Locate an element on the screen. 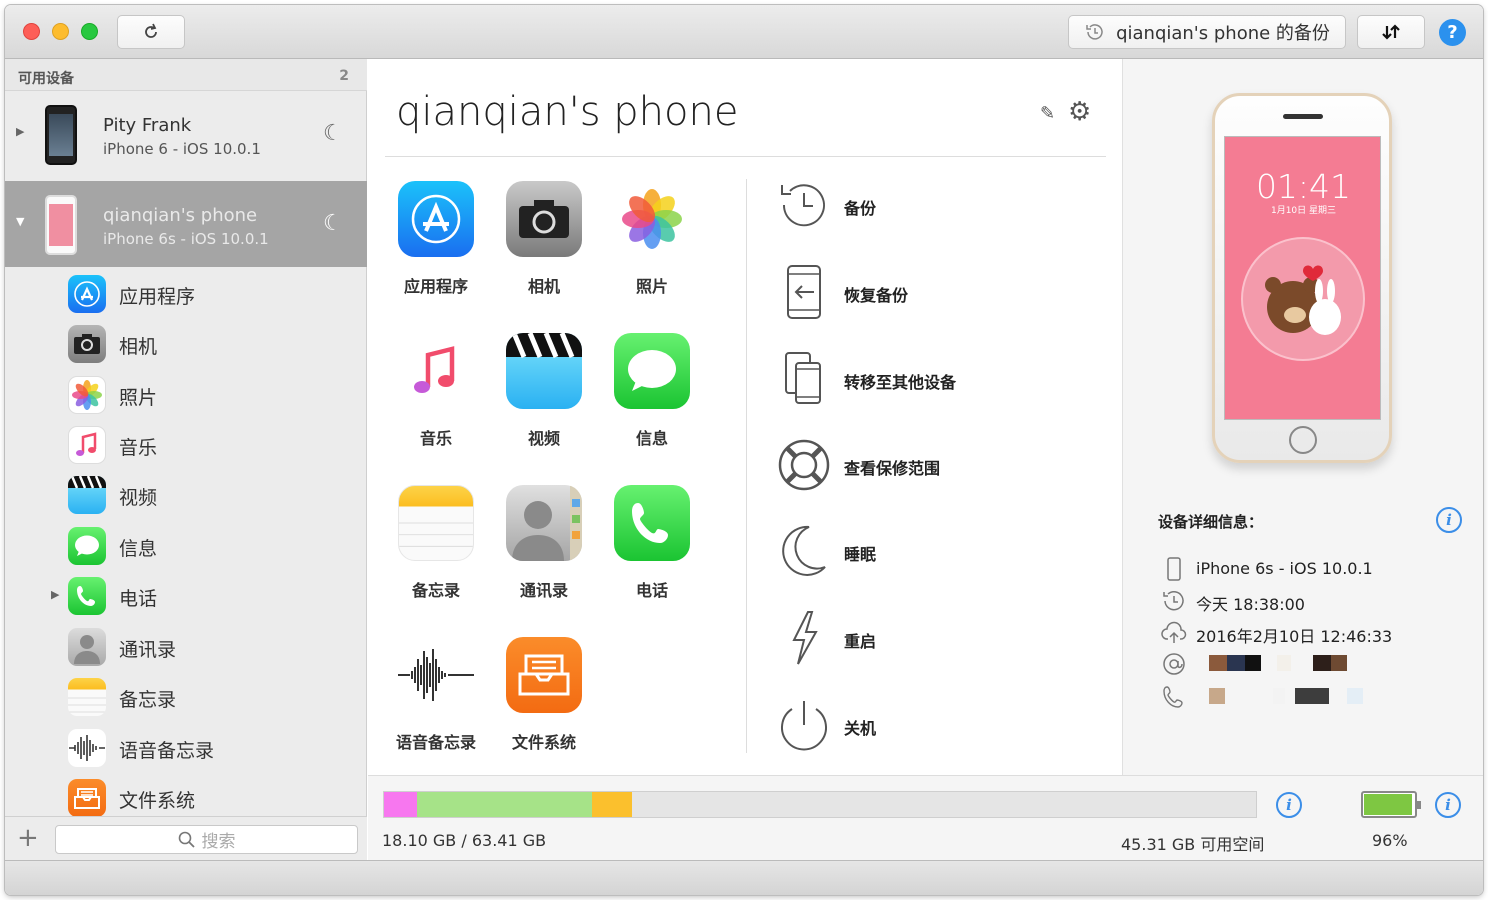 This screenshot has width=1488, height=900. camera-icon is located at coordinates (544, 219).